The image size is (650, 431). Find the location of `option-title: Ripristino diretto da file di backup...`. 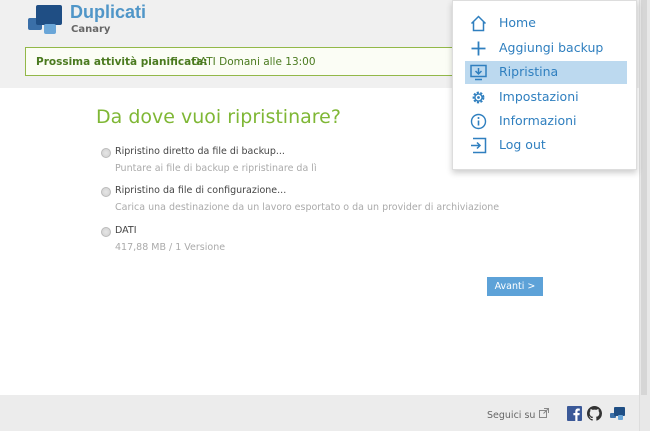

option-title: Ripristino diretto da file di backup... is located at coordinates (200, 151).